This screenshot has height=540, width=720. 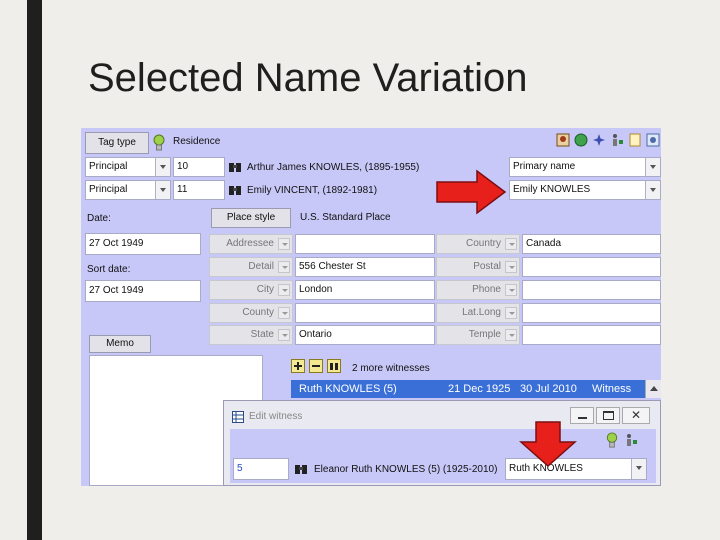 I want to click on principal-1-id-input: 10, so click(x=199, y=167).